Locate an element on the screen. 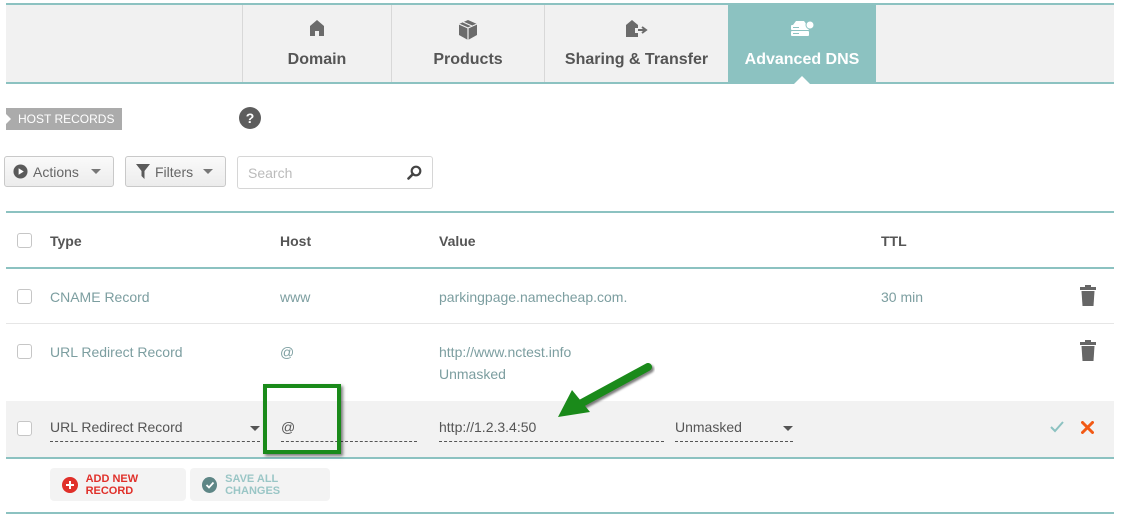 This screenshot has height=521, width=1122. confirm-check-icon is located at coordinates (1057, 427).